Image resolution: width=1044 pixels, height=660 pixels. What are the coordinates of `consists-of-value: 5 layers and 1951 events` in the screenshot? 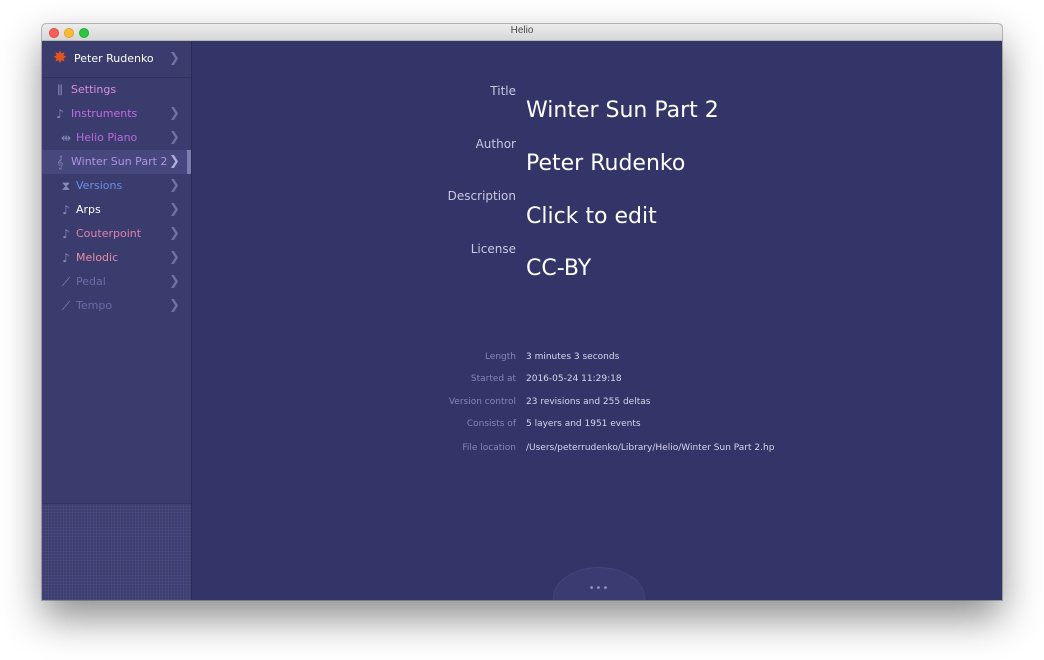 It's located at (583, 424).